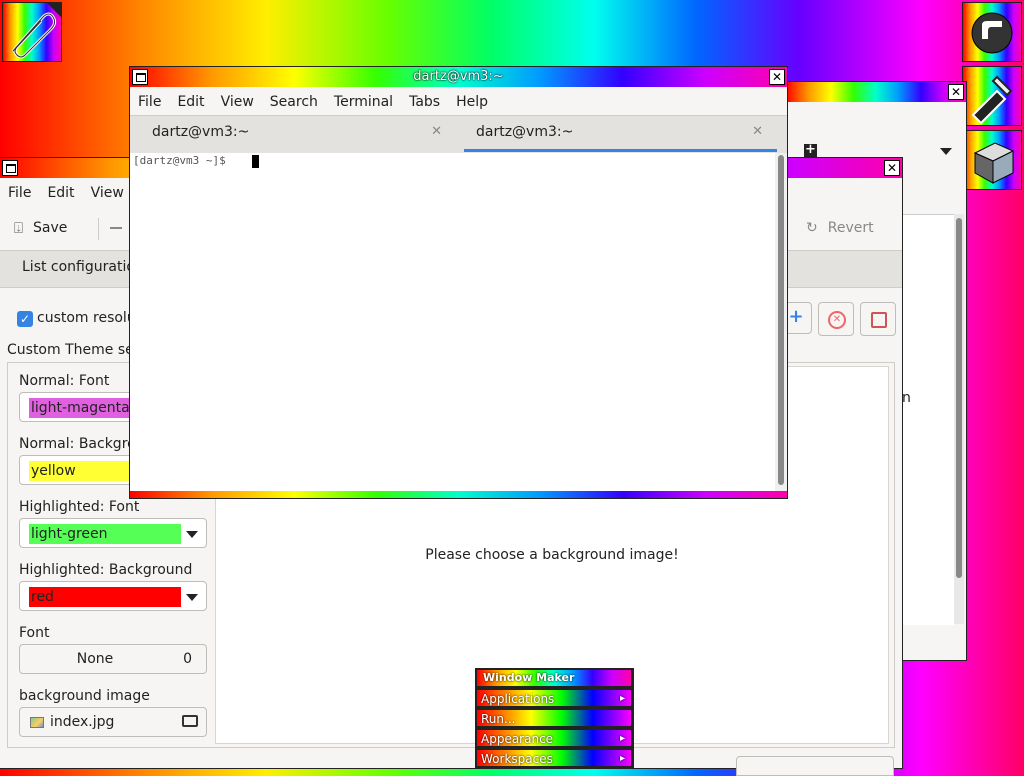 The image size is (1024, 776). Describe the element at coordinates (34, 633) in the screenshot. I see `font-label: Font` at that location.